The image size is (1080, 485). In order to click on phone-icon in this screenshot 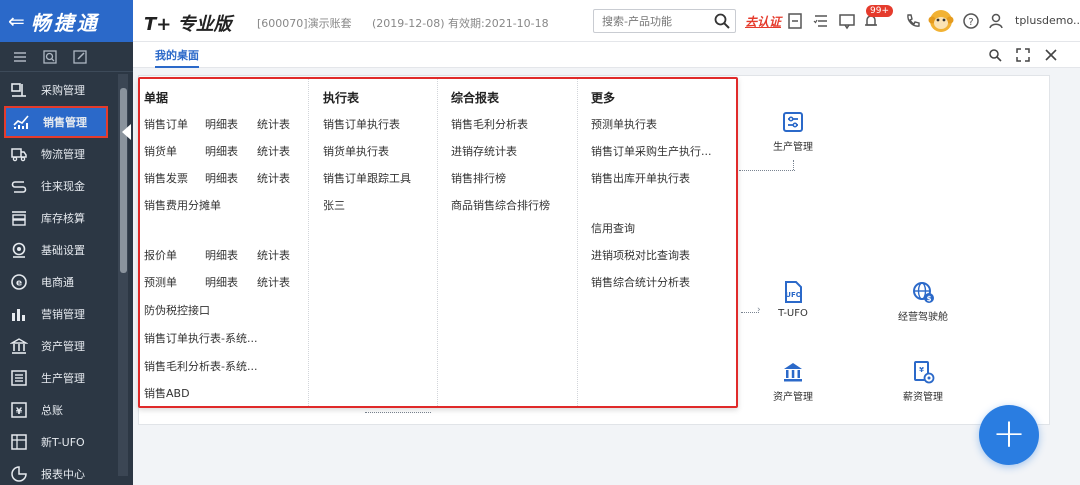, I will do `click(913, 21)`.